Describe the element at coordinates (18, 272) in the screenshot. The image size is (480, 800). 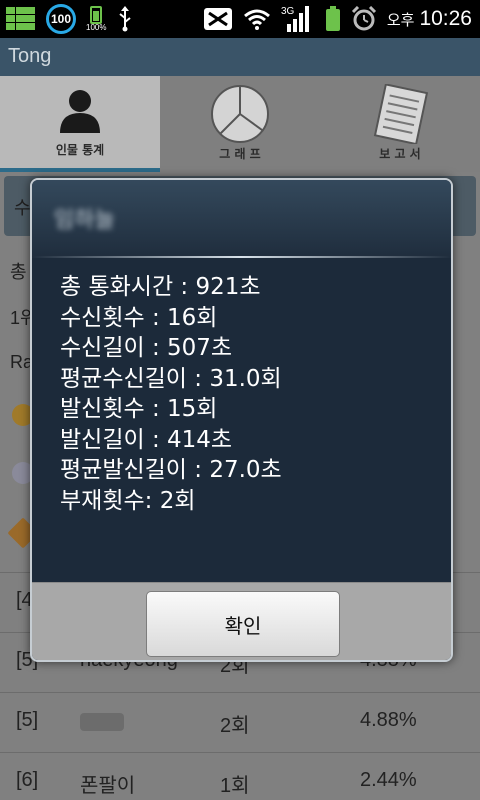
I see `background-fragment: 총` at that location.